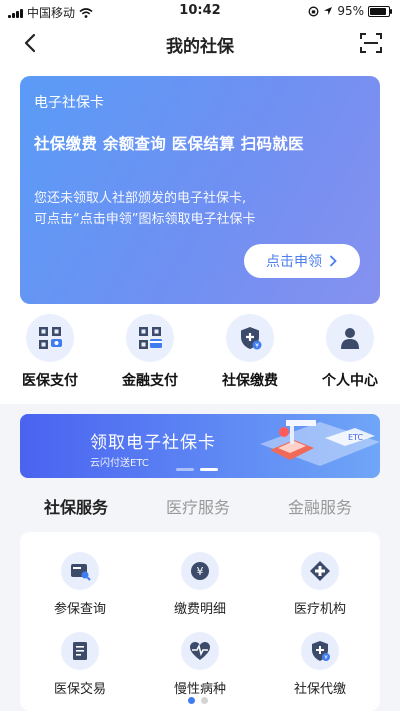  What do you see at coordinates (320, 664) in the screenshot?
I see `service-social-proxy-payment: ¥ 社保代缴` at bounding box center [320, 664].